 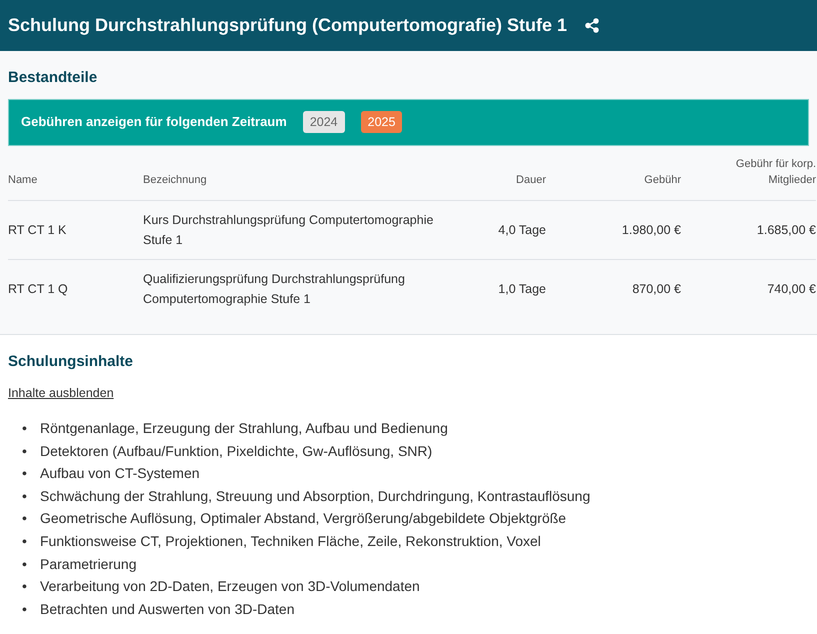 I want to click on column-header: Gebühr für korp. Mitglieder, so click(x=775, y=172).